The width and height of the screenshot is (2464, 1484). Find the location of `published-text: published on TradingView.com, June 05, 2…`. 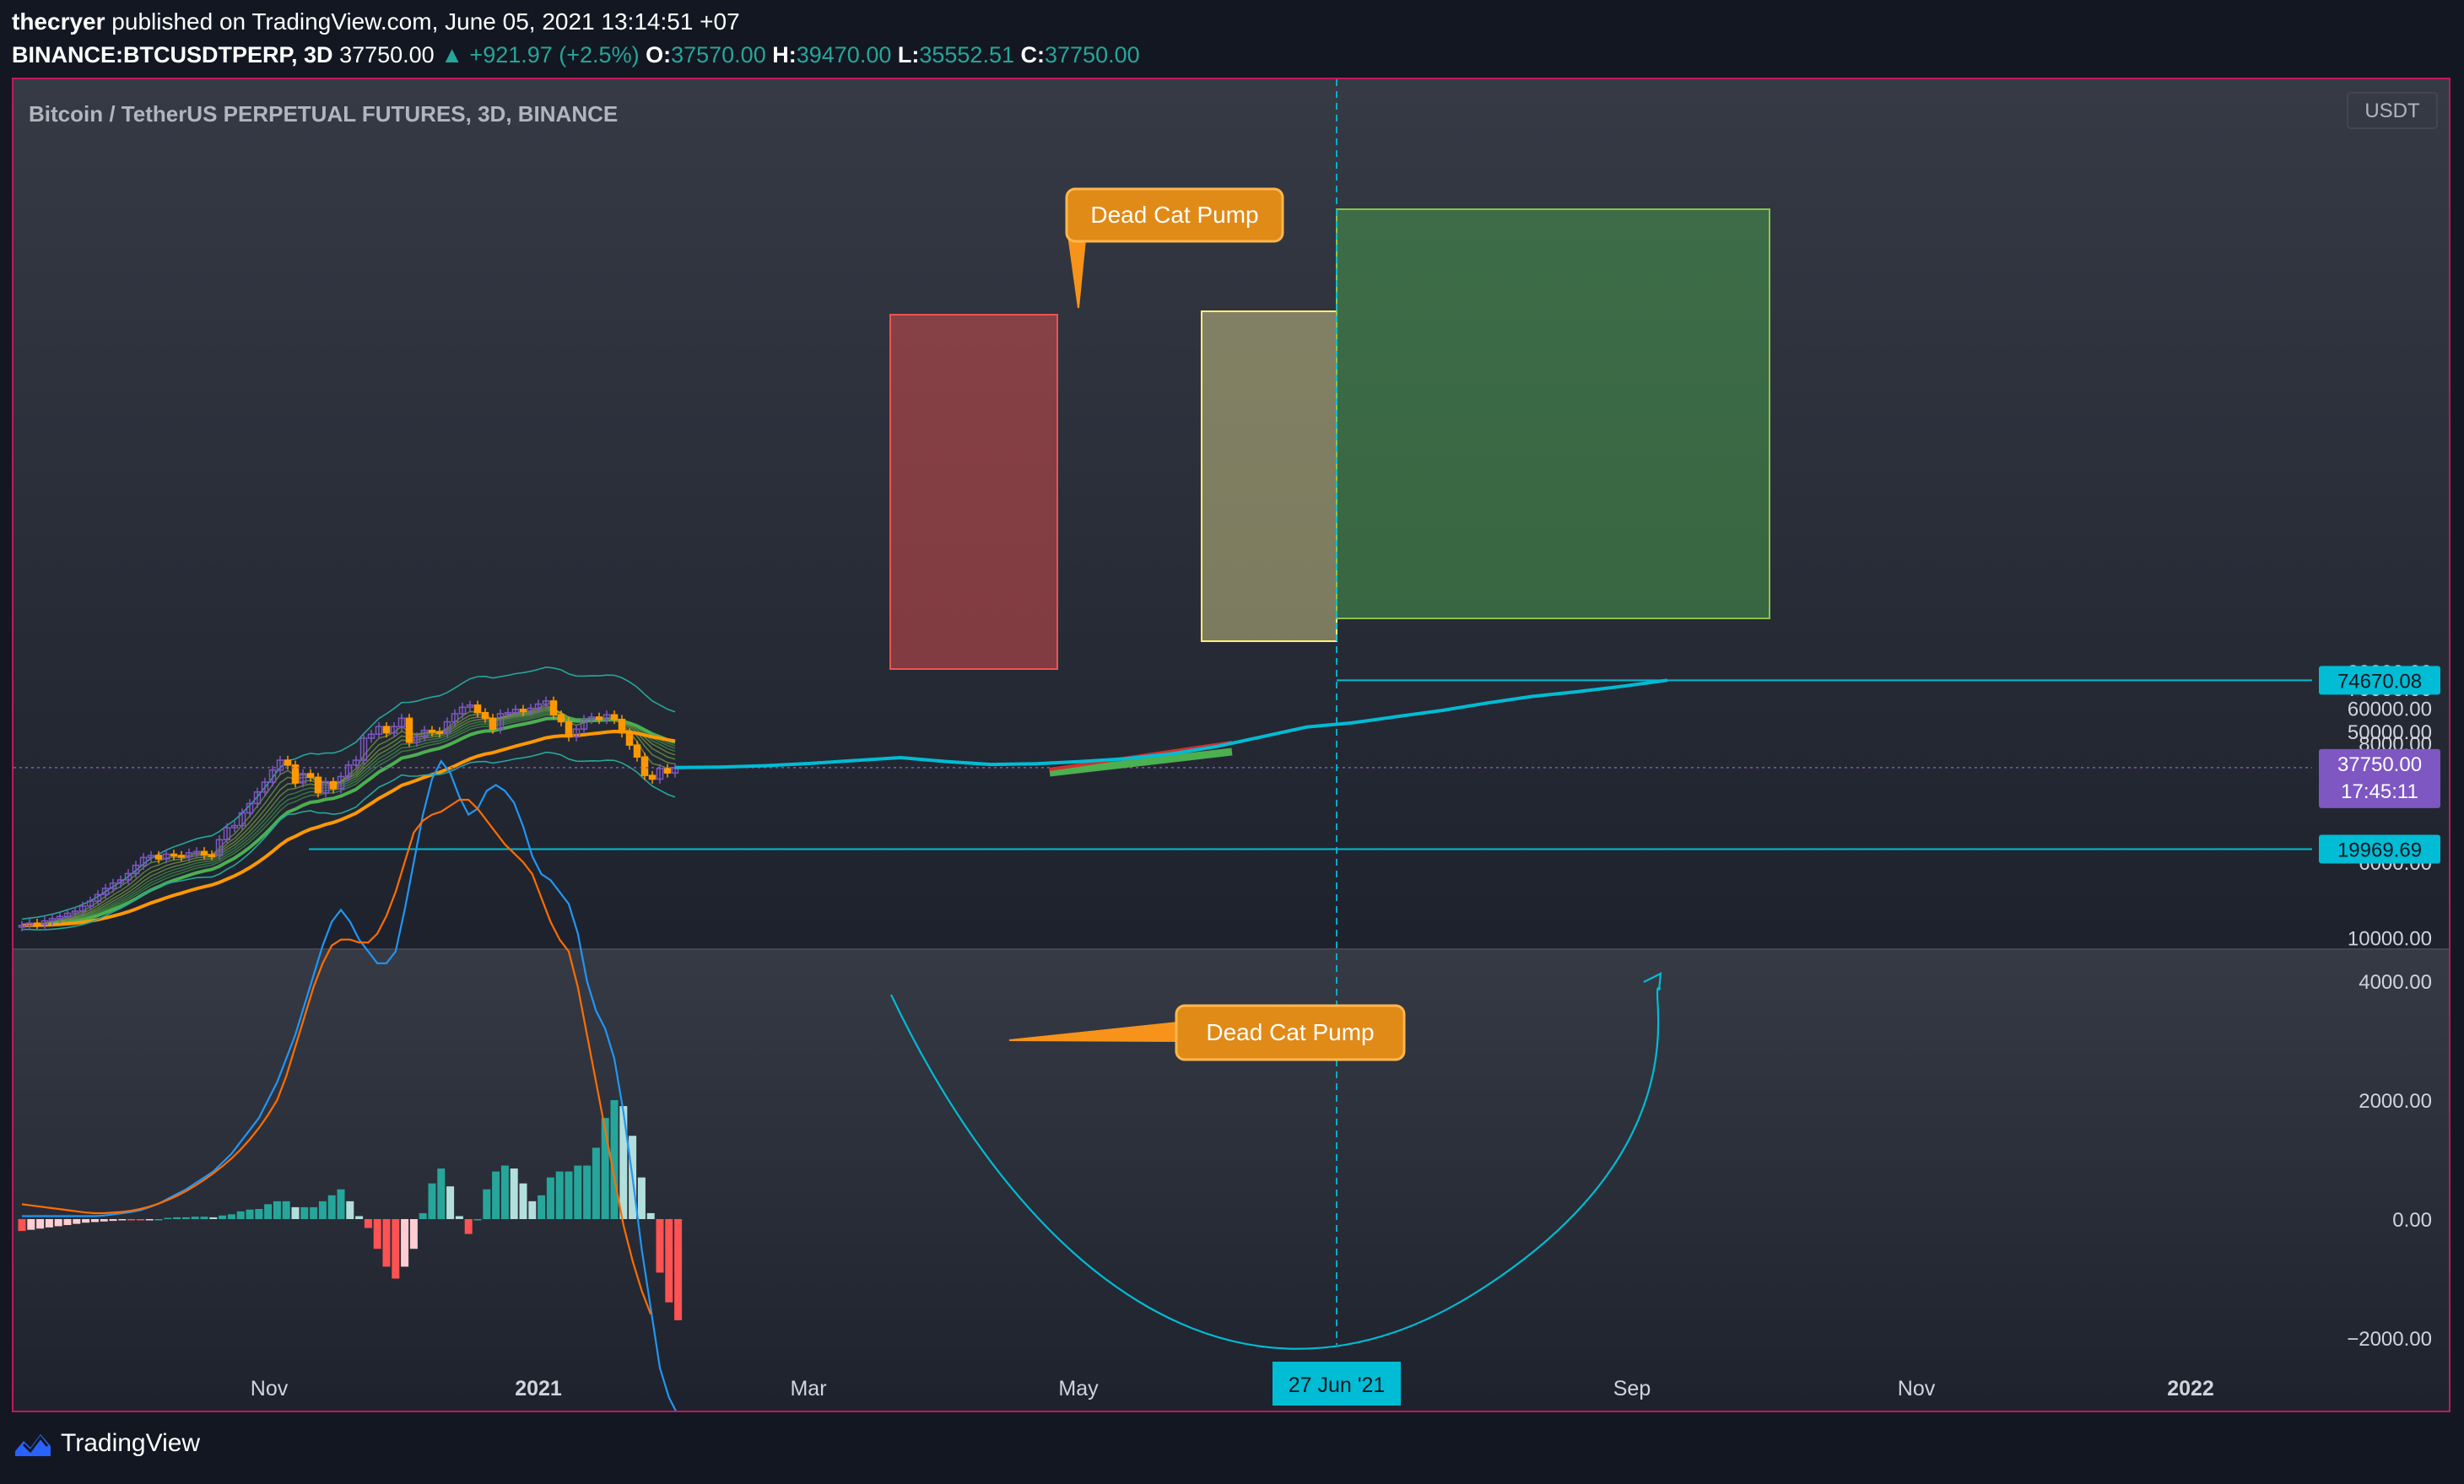

published-text: published on TradingView.com, June 05, 2… is located at coordinates (425, 21).